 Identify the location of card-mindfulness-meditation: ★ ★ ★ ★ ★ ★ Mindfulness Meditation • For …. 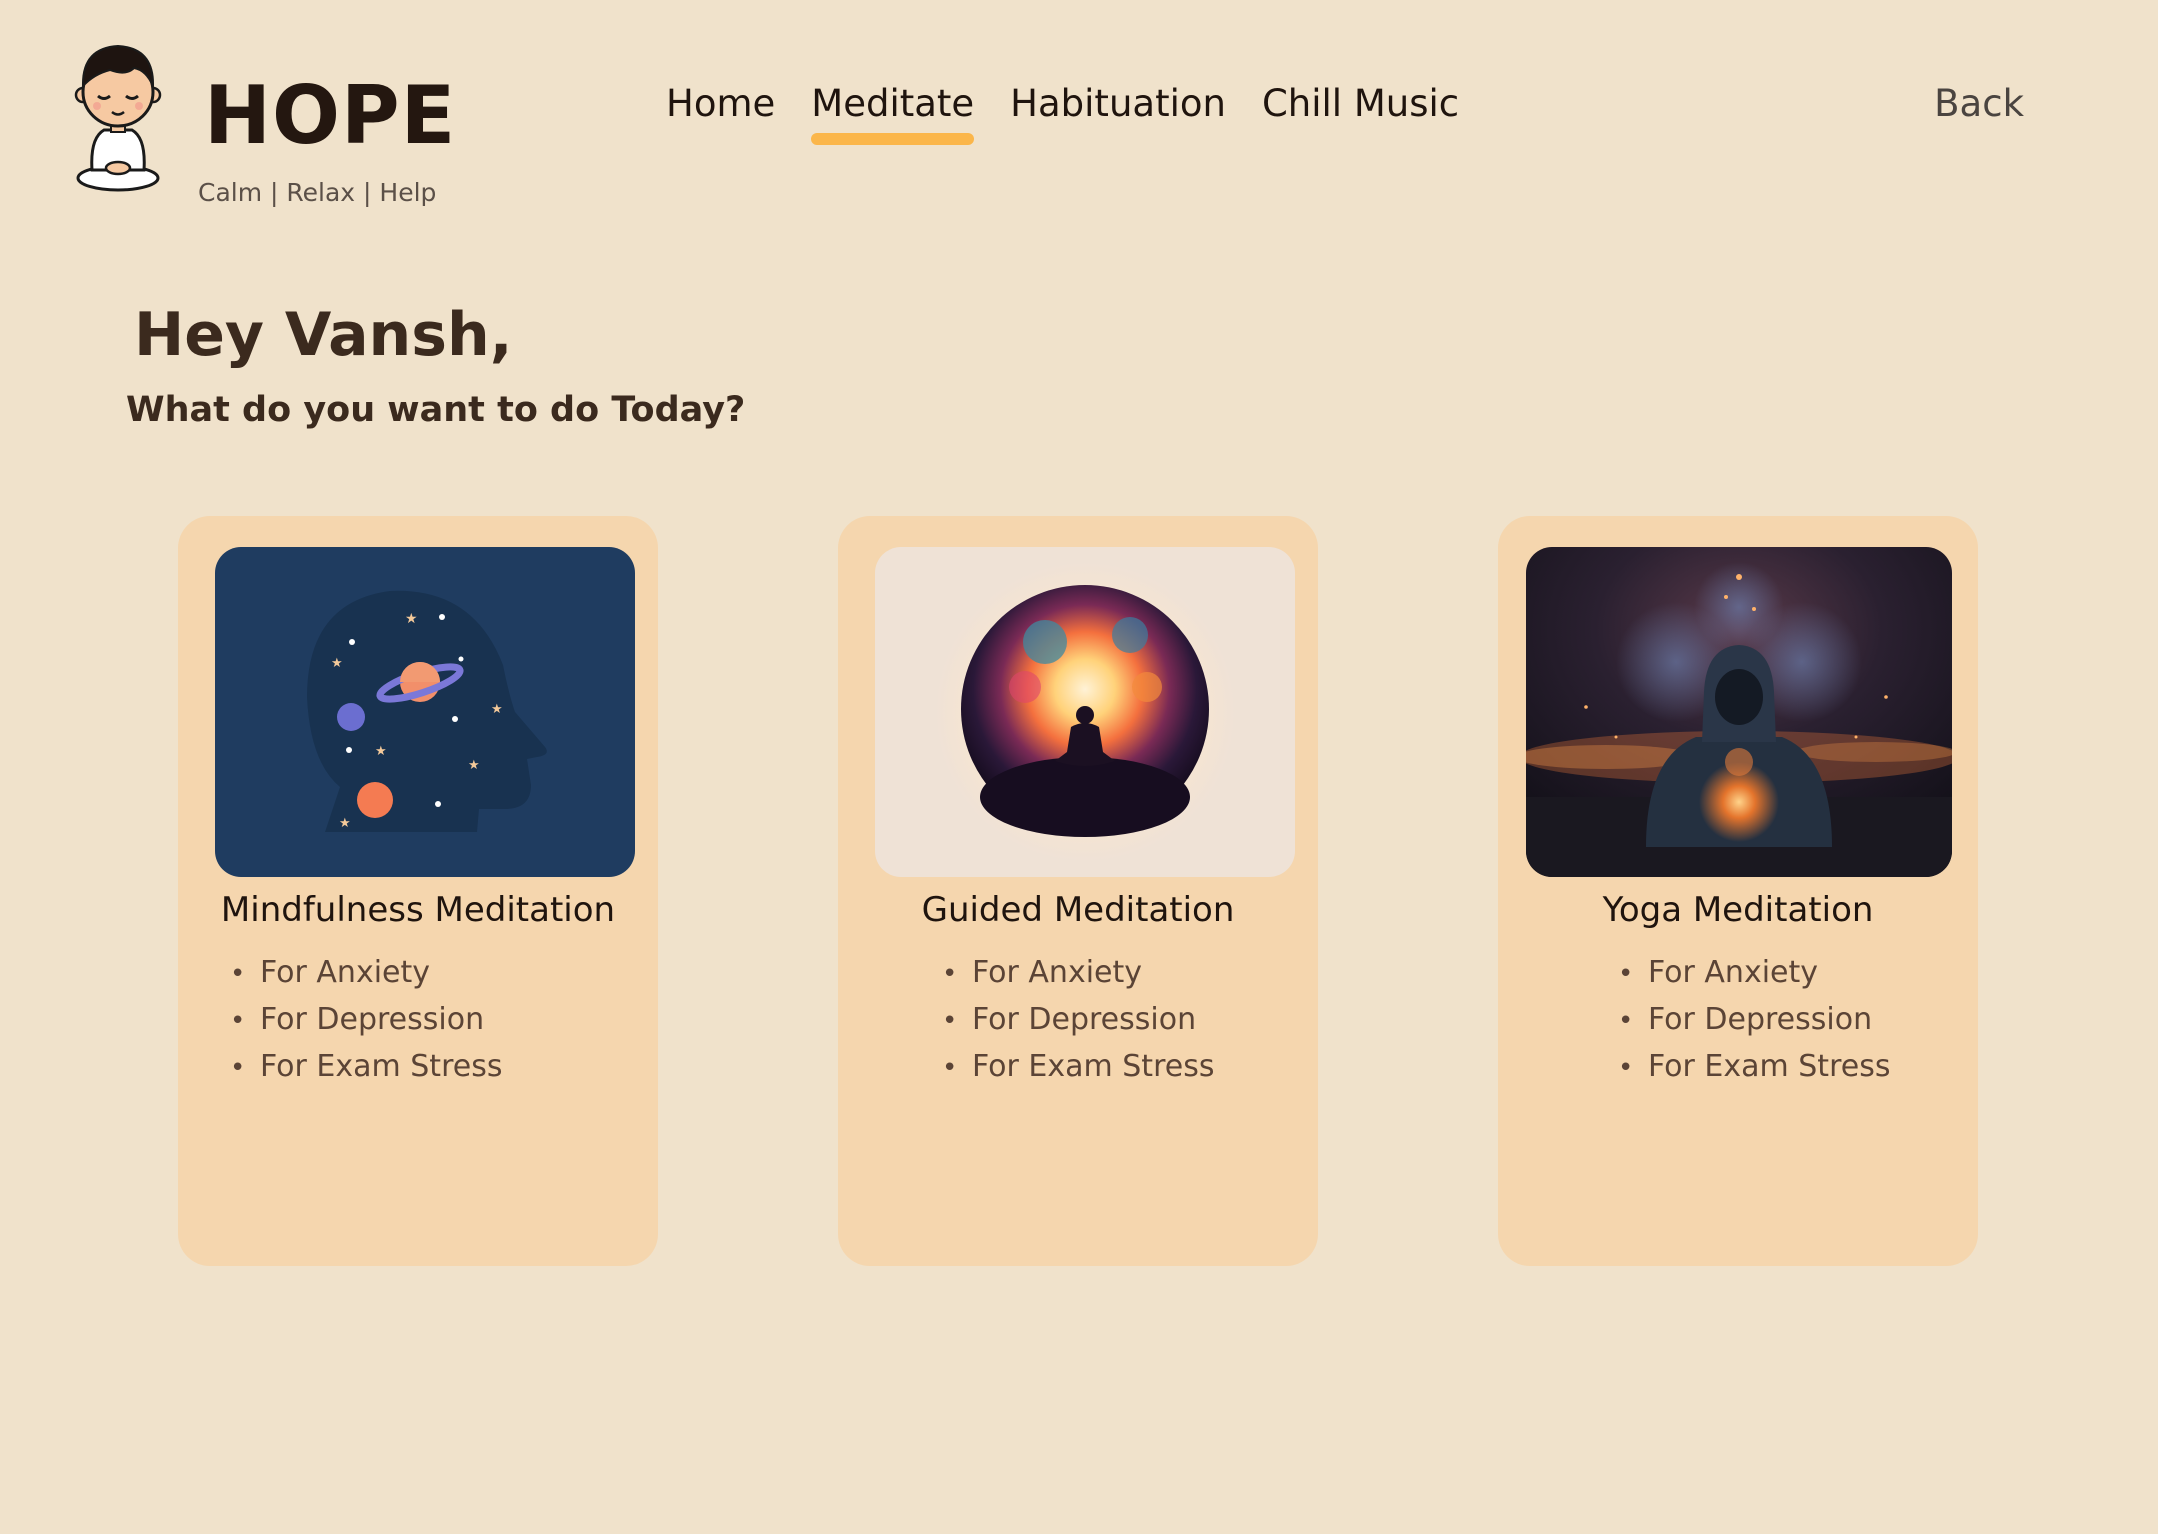
(418, 891).